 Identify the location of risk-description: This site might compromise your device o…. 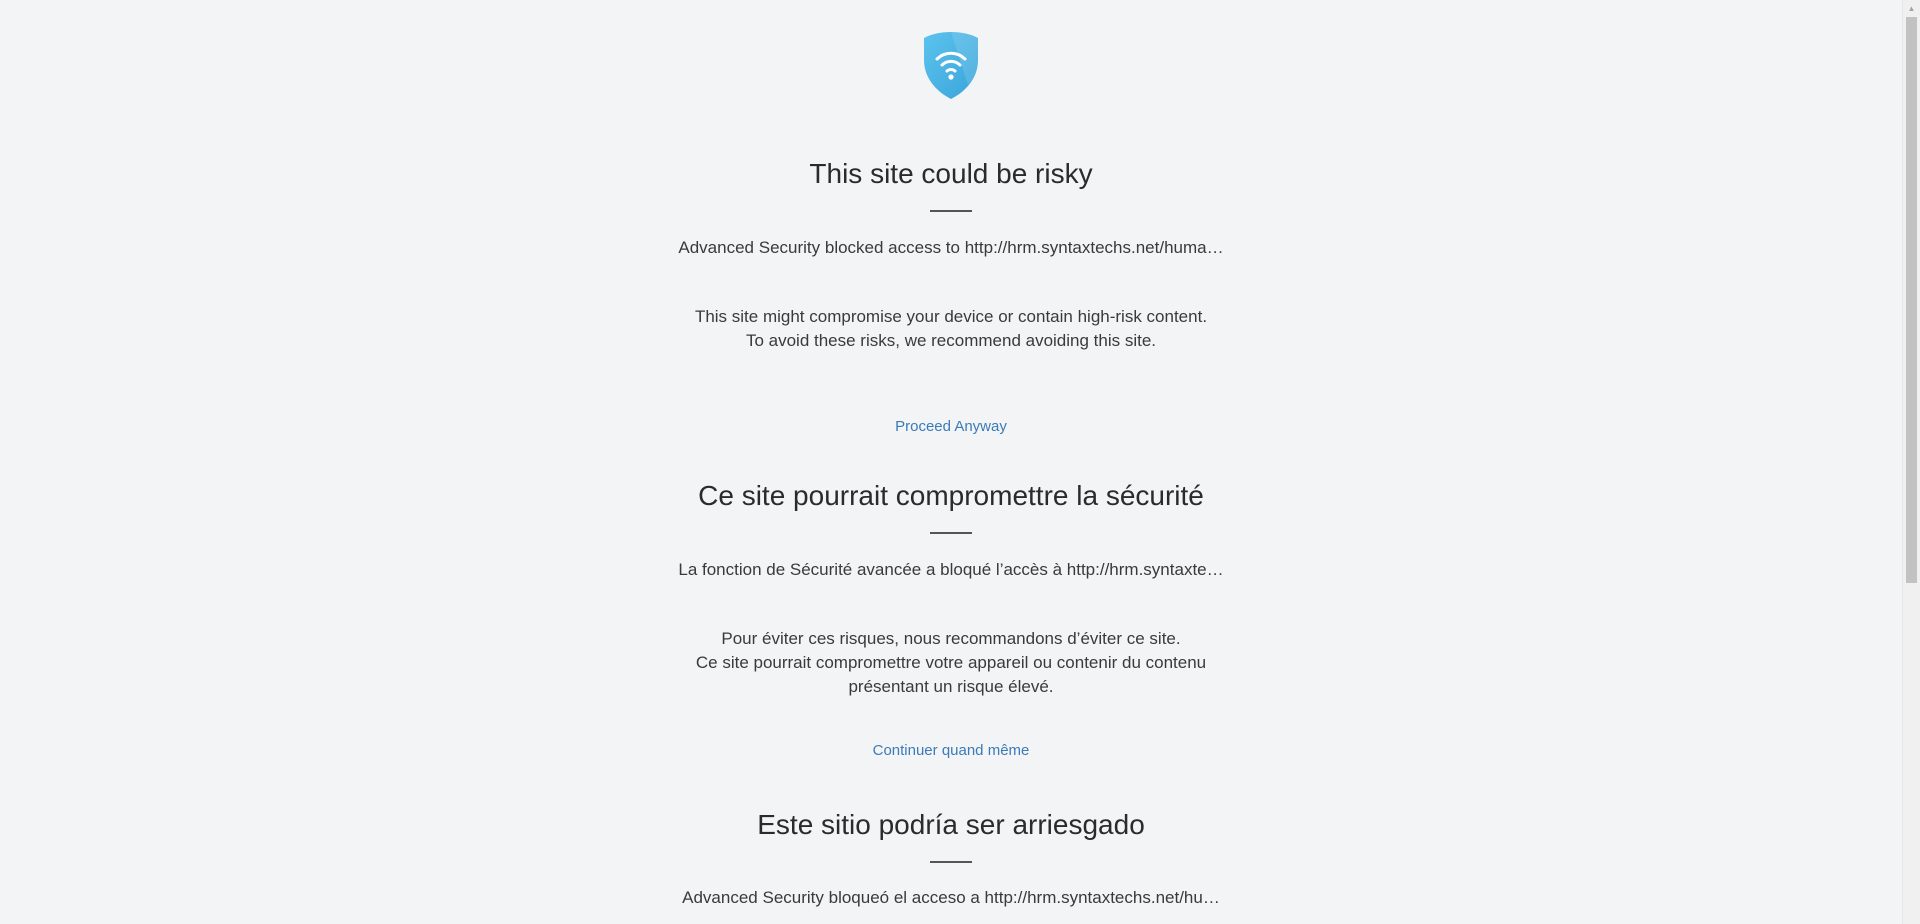
(951, 329).